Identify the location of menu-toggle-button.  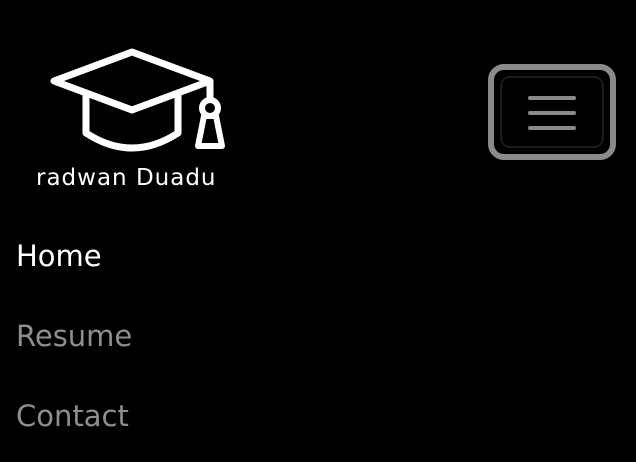
(552, 112).